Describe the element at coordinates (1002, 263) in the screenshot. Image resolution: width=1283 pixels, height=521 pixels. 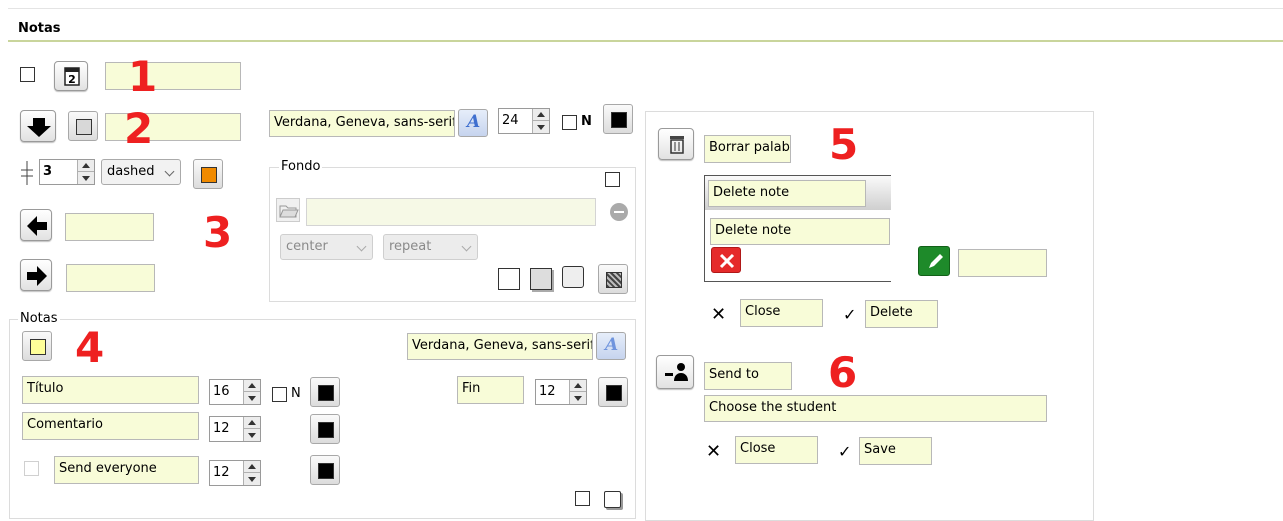
I see `edit-field` at that location.